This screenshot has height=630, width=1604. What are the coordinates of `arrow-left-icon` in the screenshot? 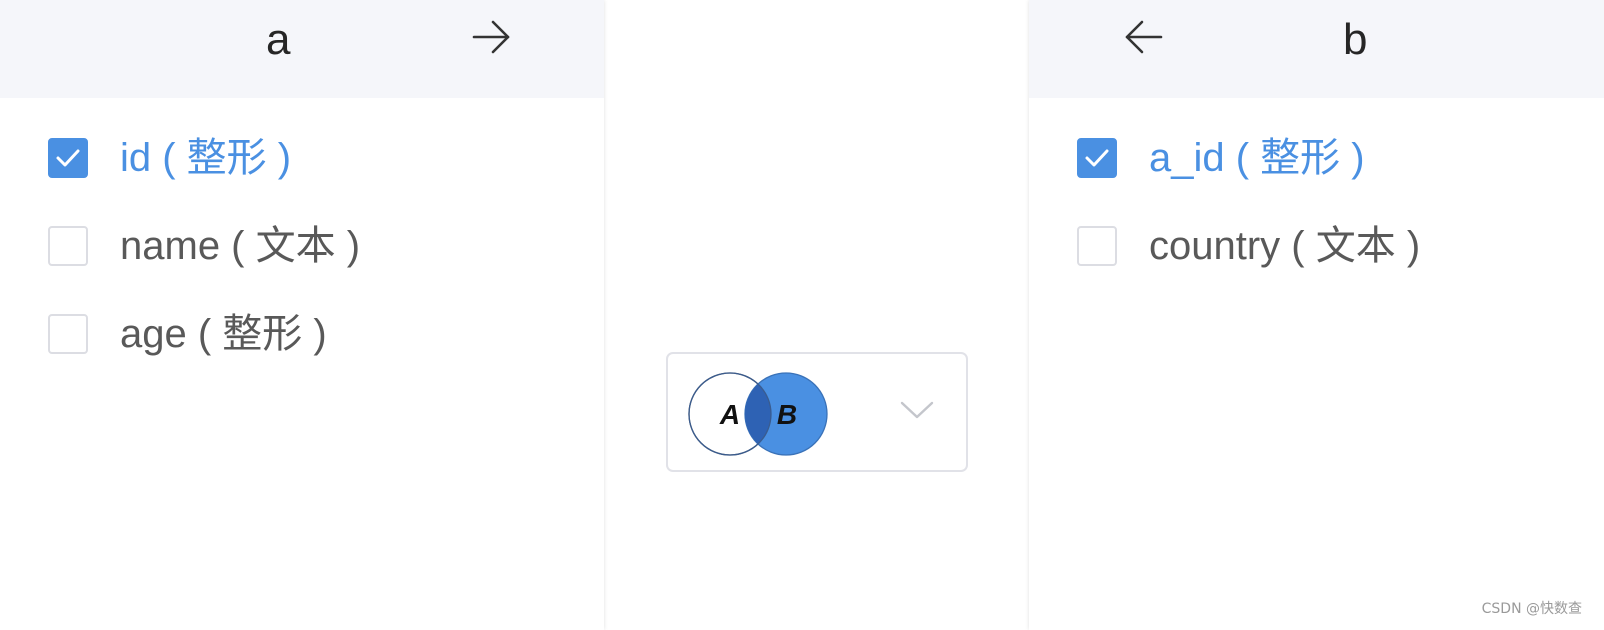 It's located at (1143, 37).